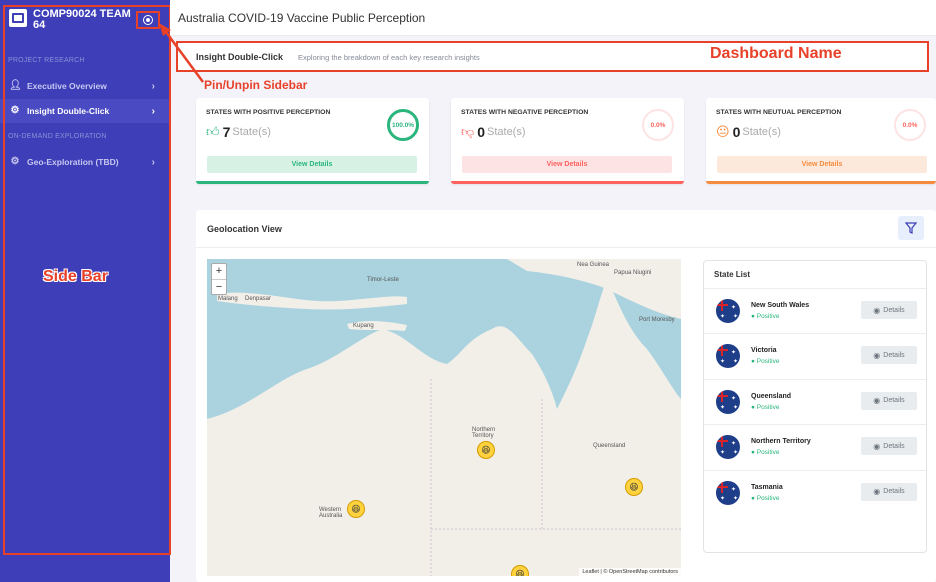  Describe the element at coordinates (258, 299) in the screenshot. I see `map-label: Denpasar` at that location.